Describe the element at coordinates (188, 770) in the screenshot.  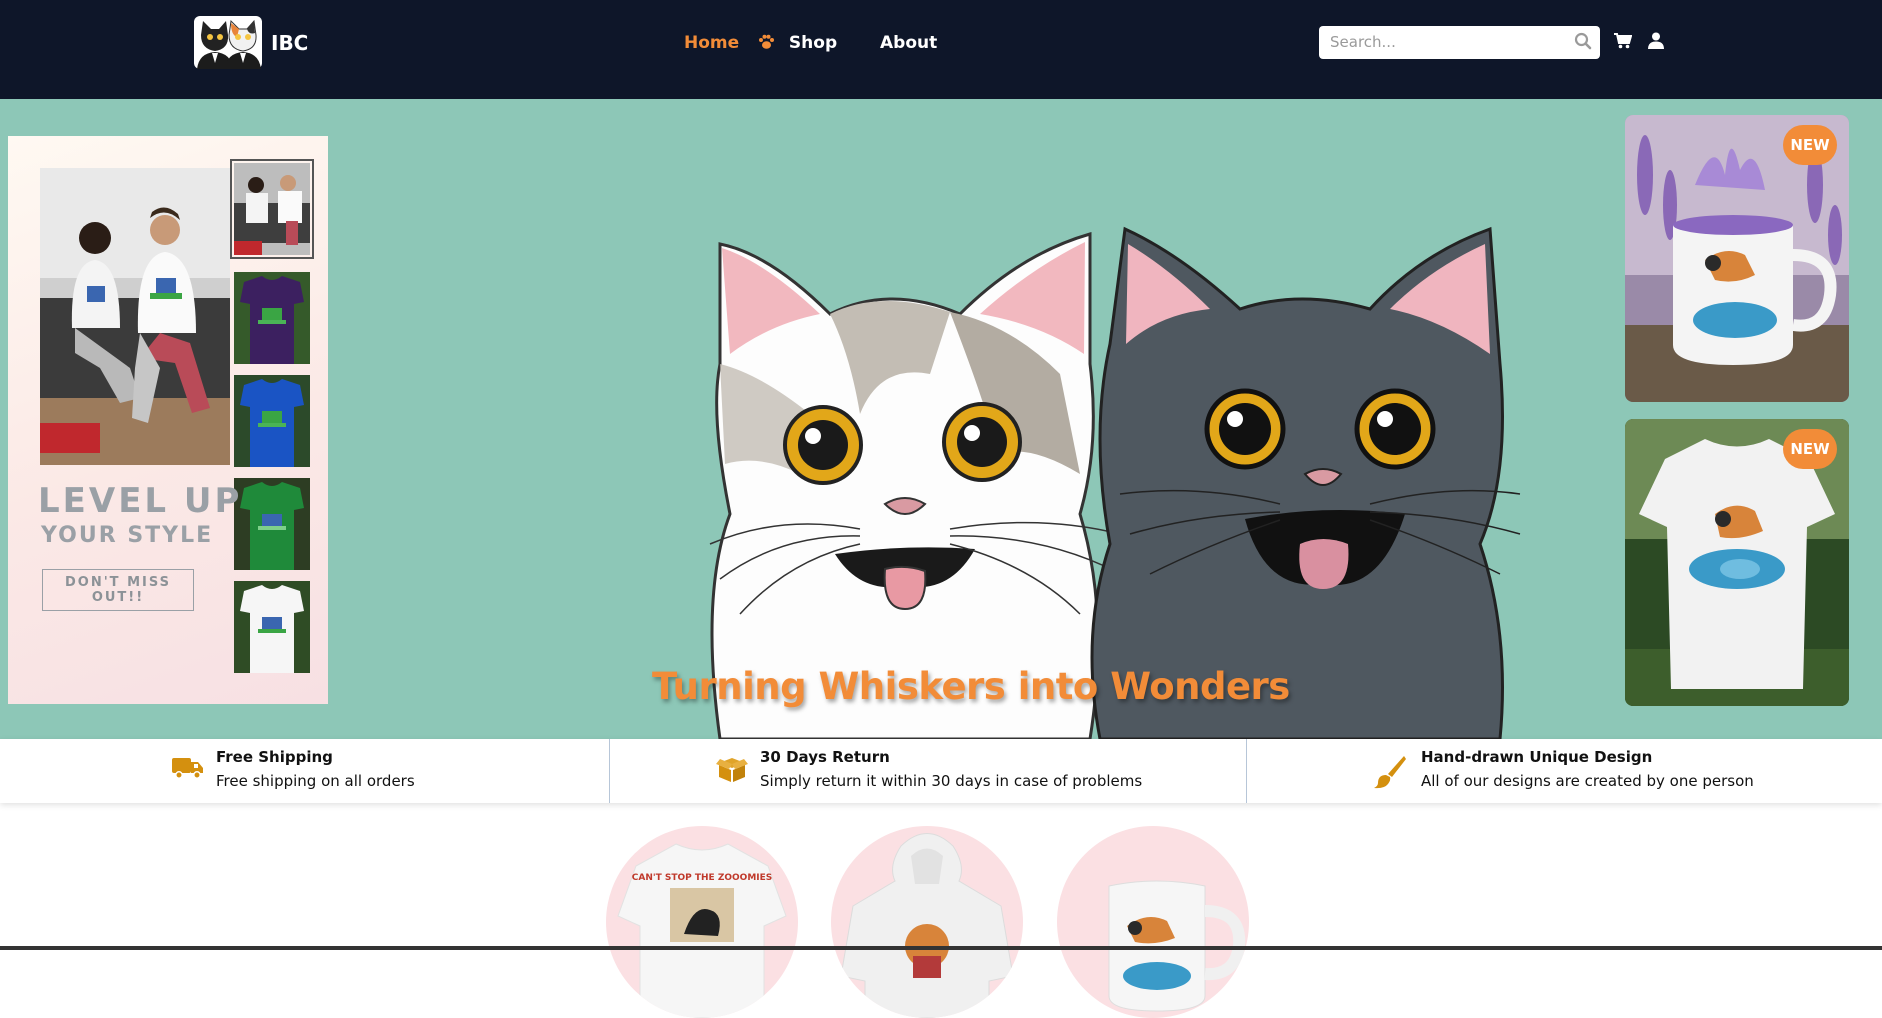
I see `truck-icon` at that location.